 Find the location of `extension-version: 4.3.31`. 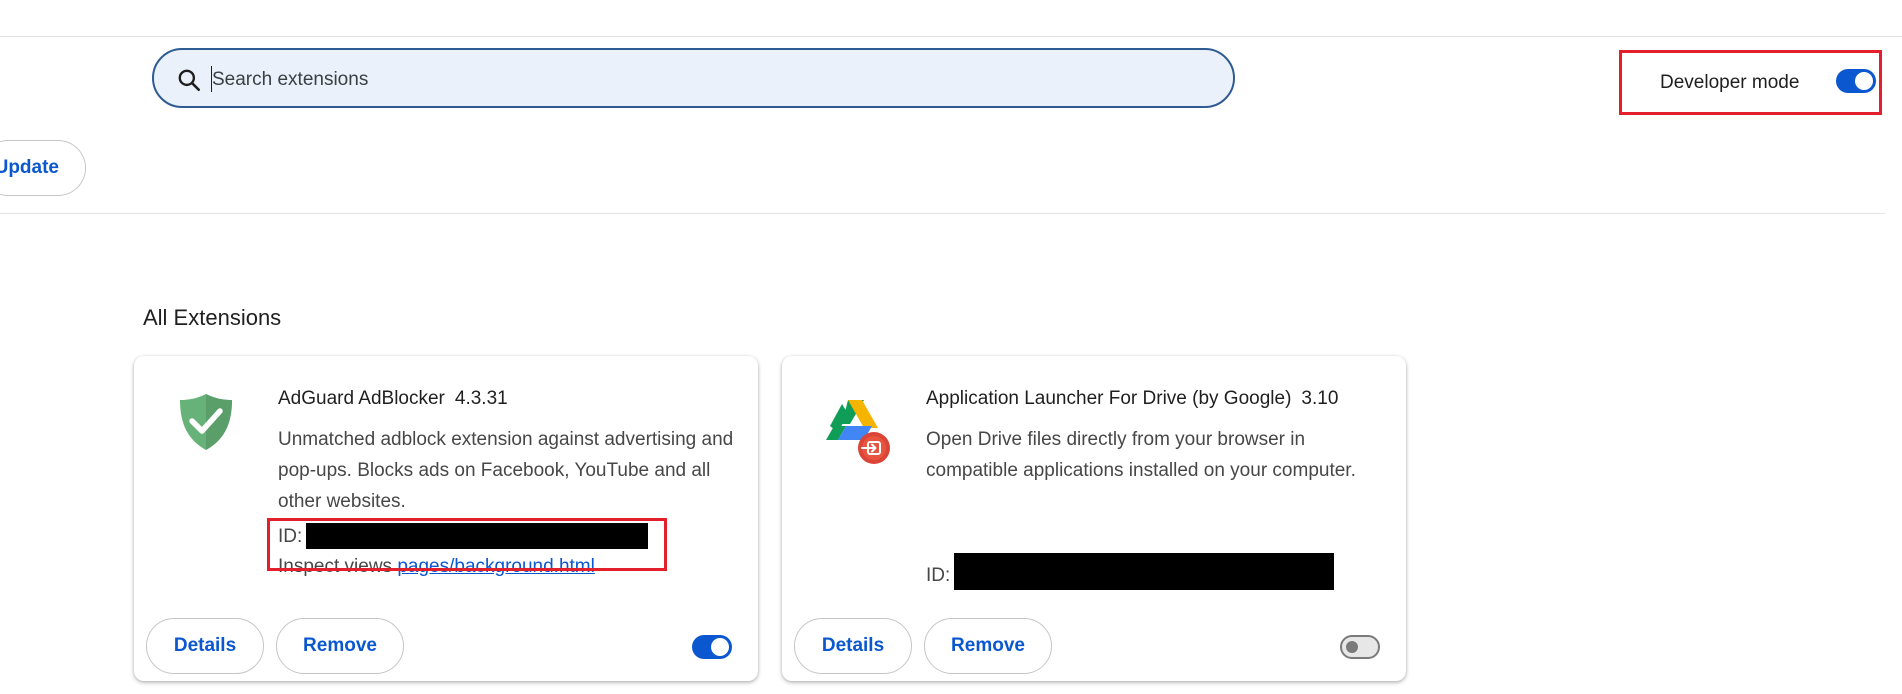

extension-version: 4.3.31 is located at coordinates (481, 398).